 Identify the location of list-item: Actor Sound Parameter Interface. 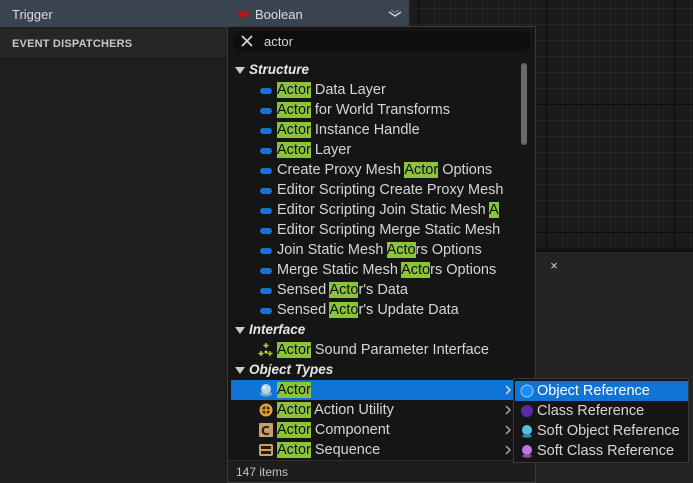
(375, 350).